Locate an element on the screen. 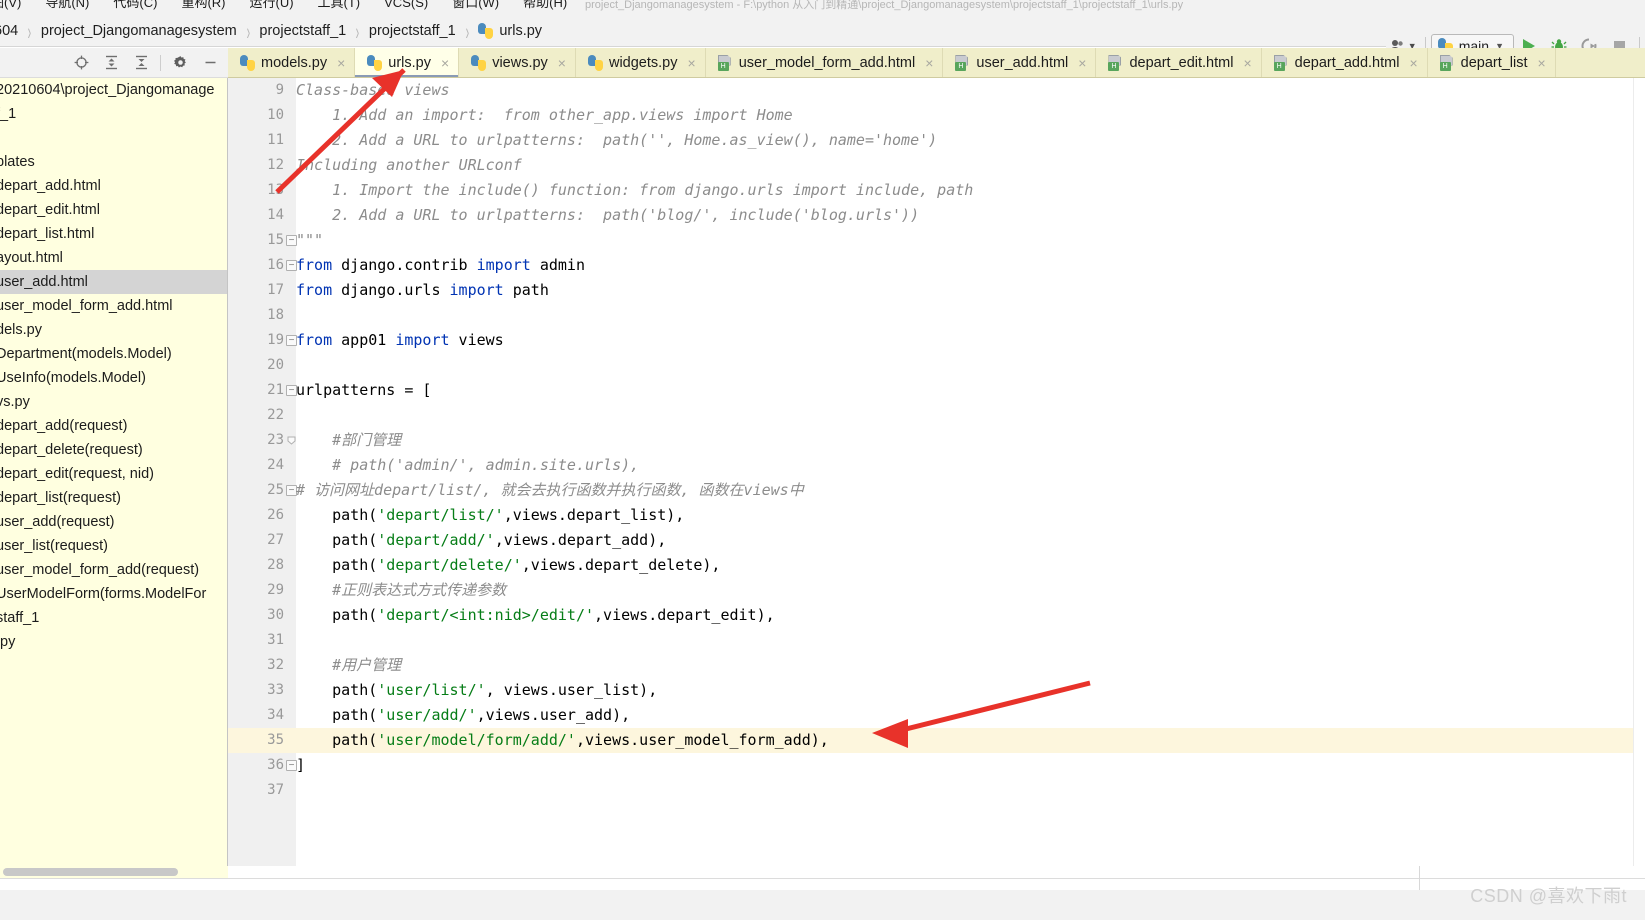 This screenshot has width=1645, height=920. code-line-19: from app01 import views is located at coordinates (970, 340).